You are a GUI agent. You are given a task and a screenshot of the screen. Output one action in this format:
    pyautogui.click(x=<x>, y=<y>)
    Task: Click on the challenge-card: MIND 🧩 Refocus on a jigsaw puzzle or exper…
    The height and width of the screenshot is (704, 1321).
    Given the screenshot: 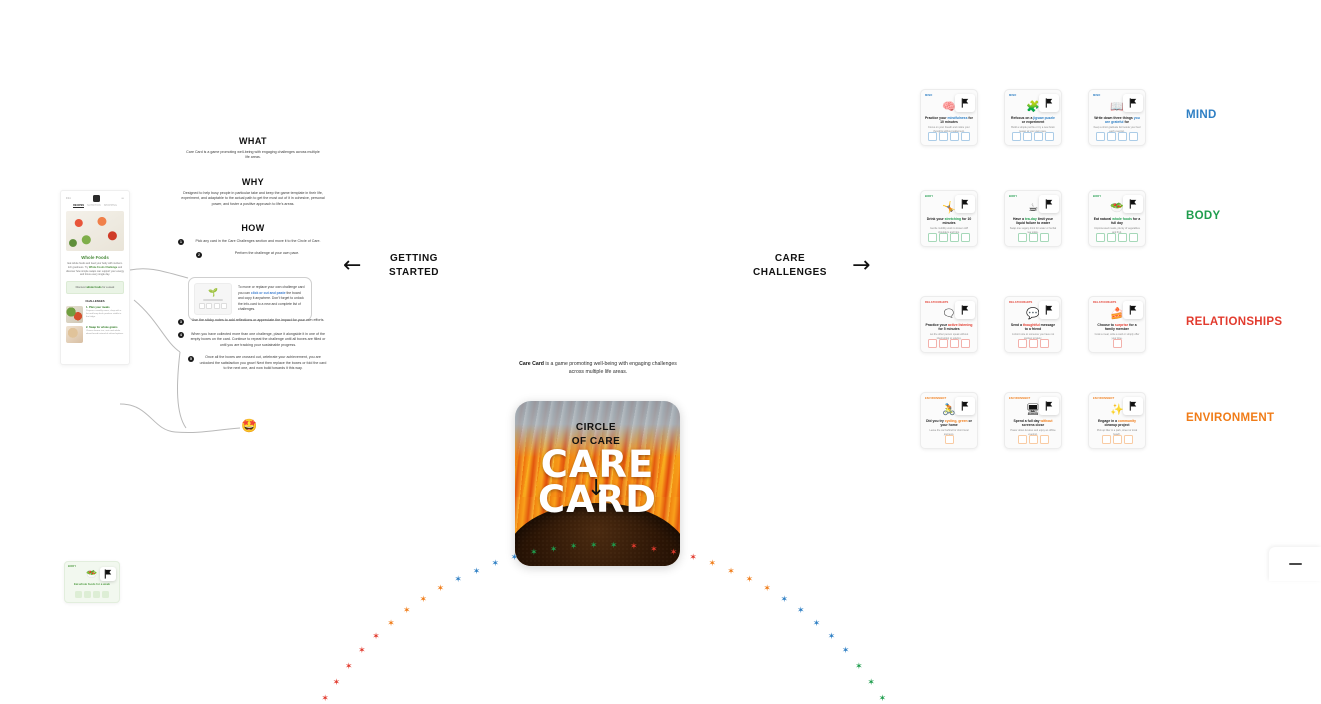 What is the action you would take?
    pyautogui.click(x=1033, y=117)
    